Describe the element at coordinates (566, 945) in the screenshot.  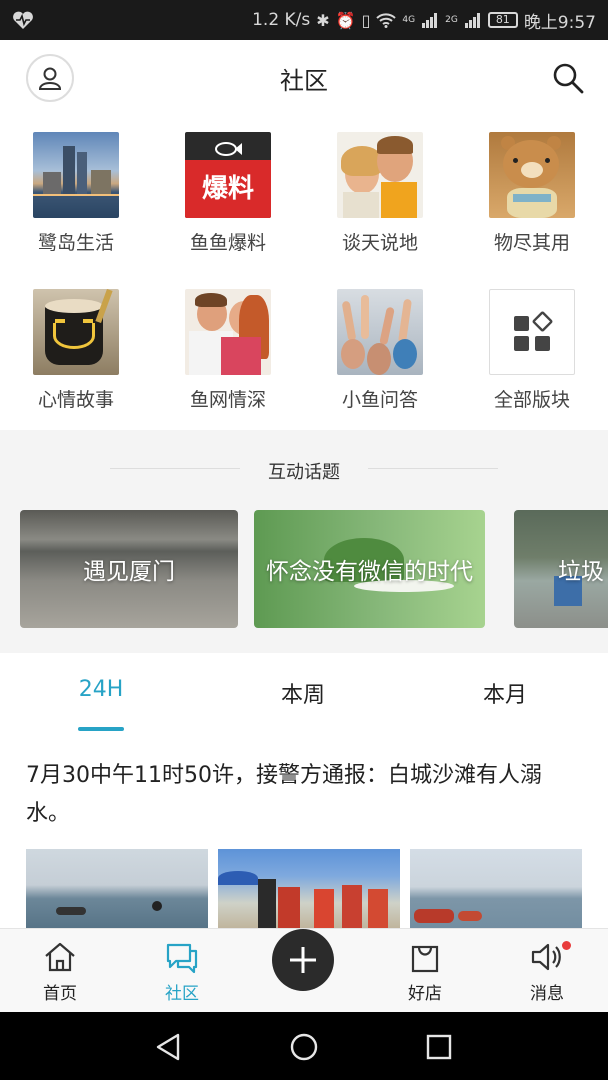
I see `notification-dot` at that location.